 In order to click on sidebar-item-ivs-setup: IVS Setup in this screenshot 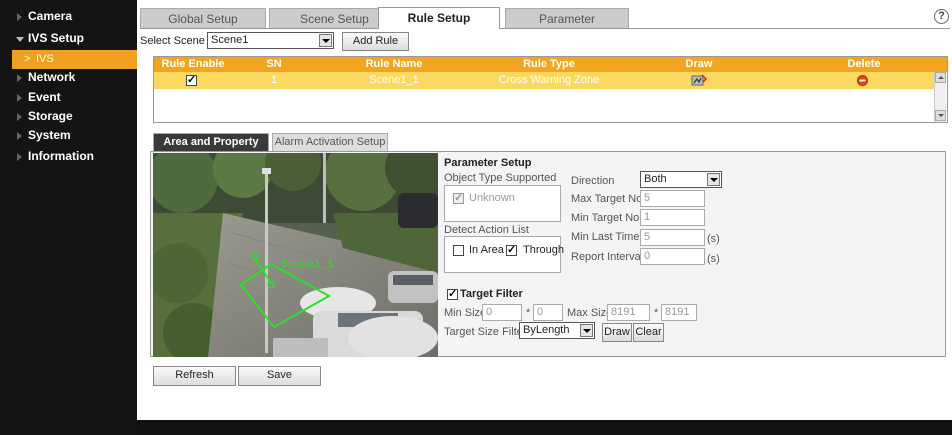, I will do `click(68, 38)`.